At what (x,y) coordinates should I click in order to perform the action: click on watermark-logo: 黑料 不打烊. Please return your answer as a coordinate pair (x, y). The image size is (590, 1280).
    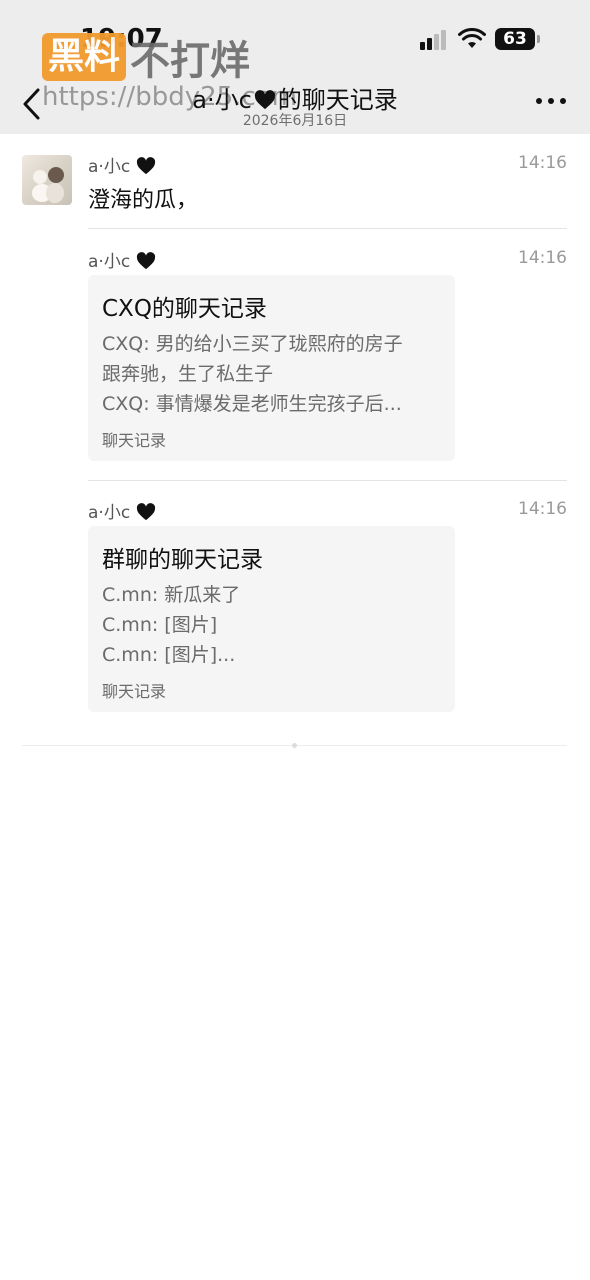
    Looking at the image, I should click on (146, 58).